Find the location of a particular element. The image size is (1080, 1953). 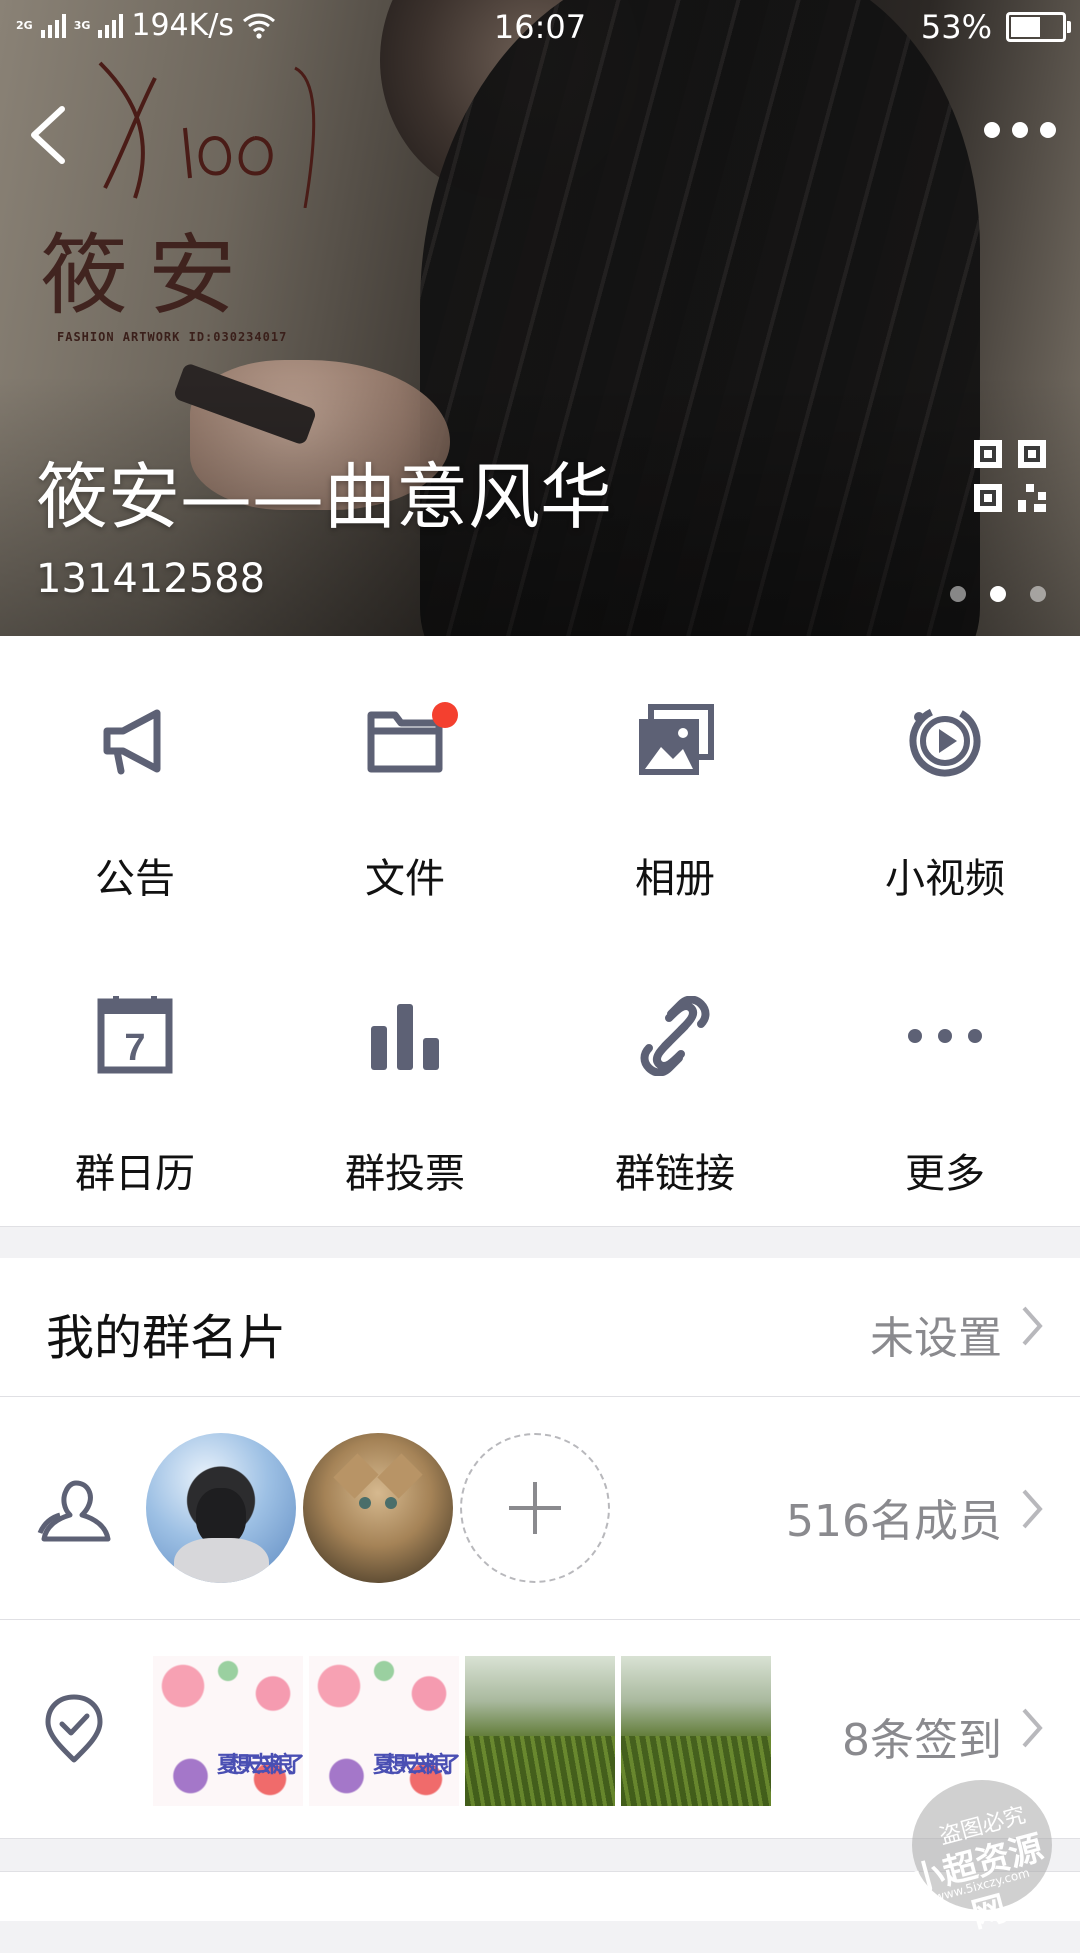

back-button is located at coordinates (50, 135).